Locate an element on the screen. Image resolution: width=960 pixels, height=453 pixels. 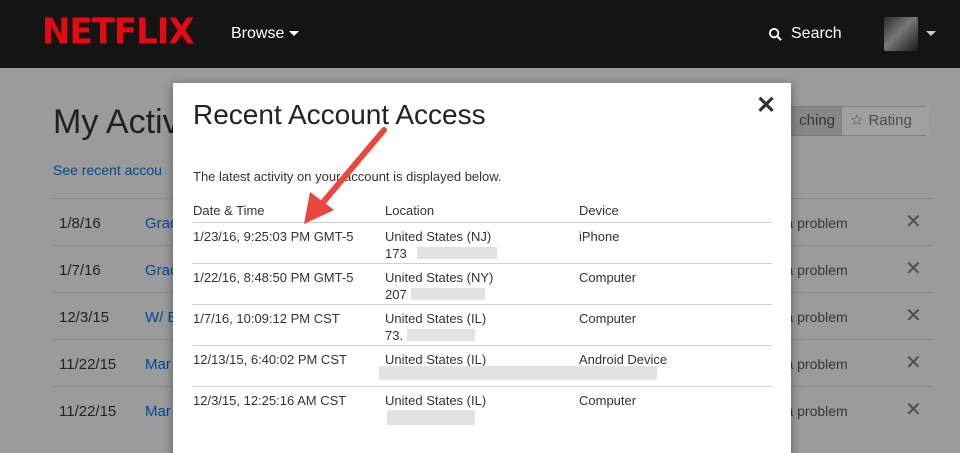
browse-menu: Browse is located at coordinates (265, 34).